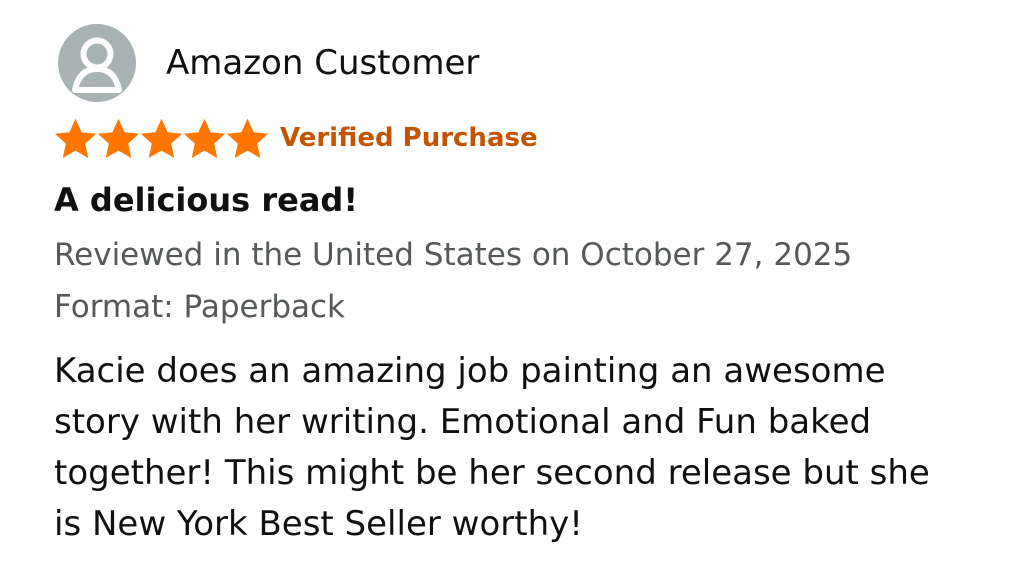  I want to click on verified-purchase-badge: Verified Purchase, so click(409, 138).